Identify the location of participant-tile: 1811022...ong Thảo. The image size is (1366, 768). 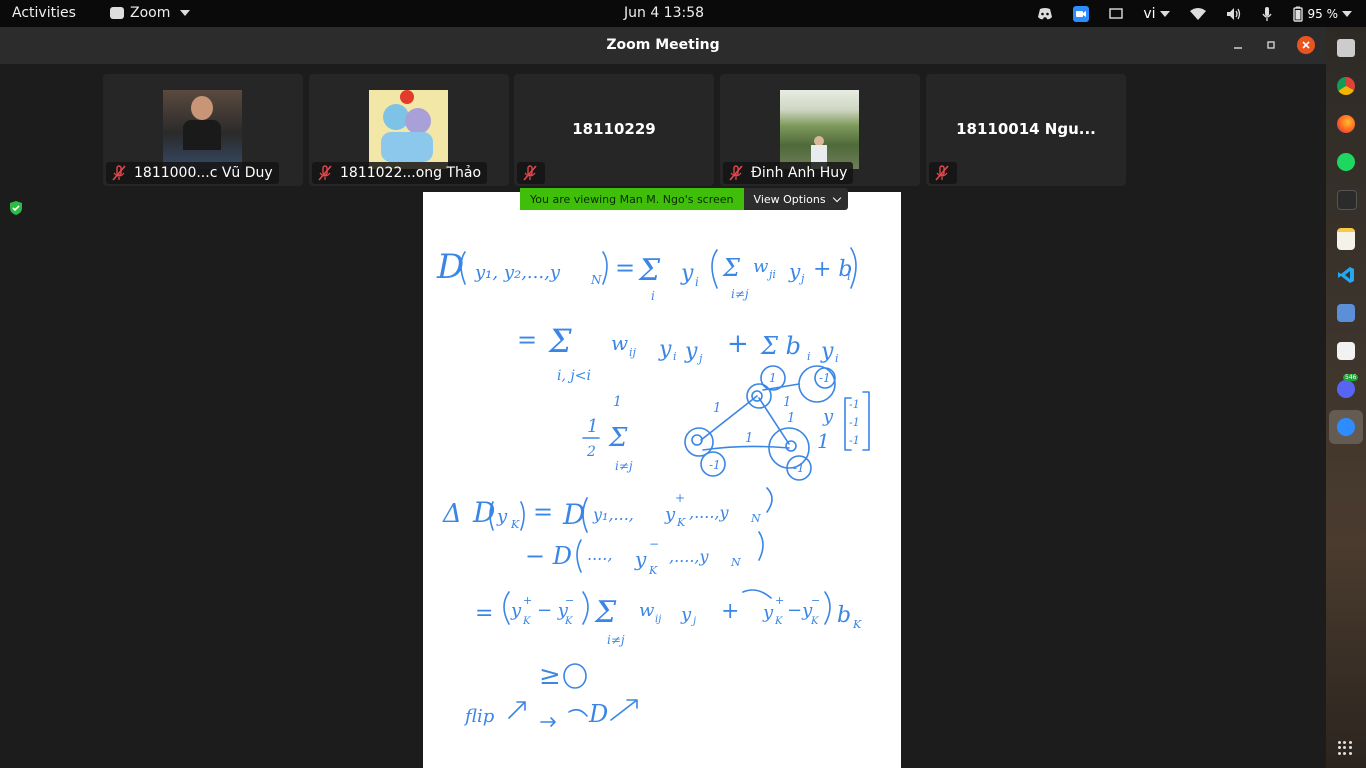
(409, 130).